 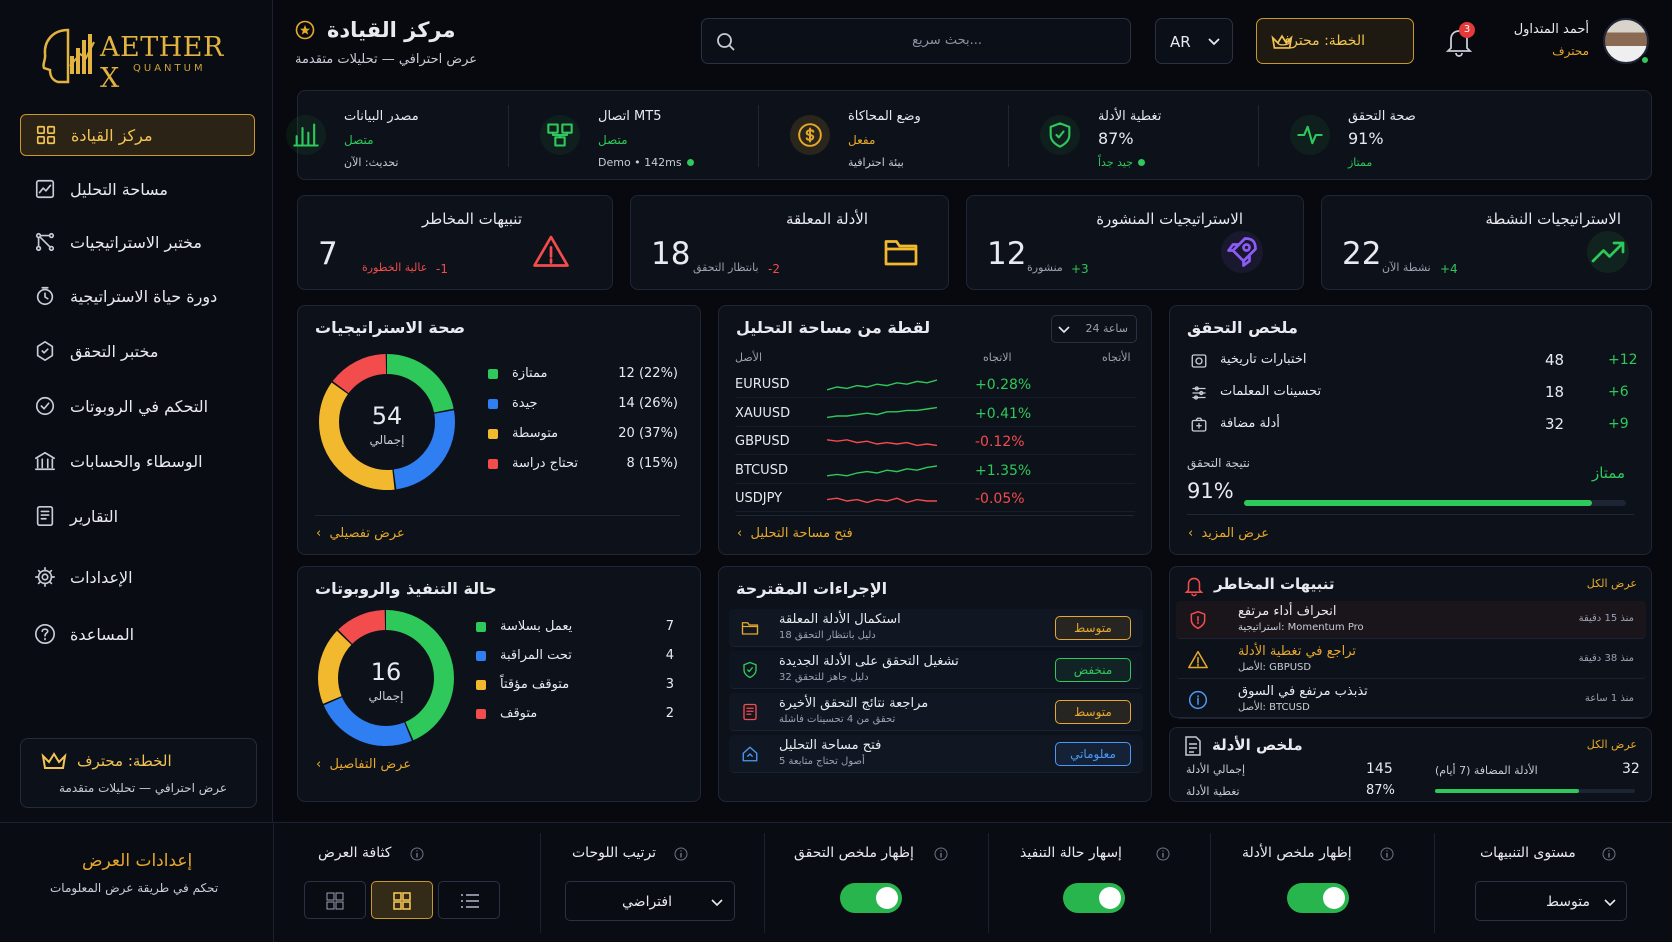 What do you see at coordinates (1609, 698) in the screenshot?
I see `risk-alert-time: منذ 1 ساعة` at bounding box center [1609, 698].